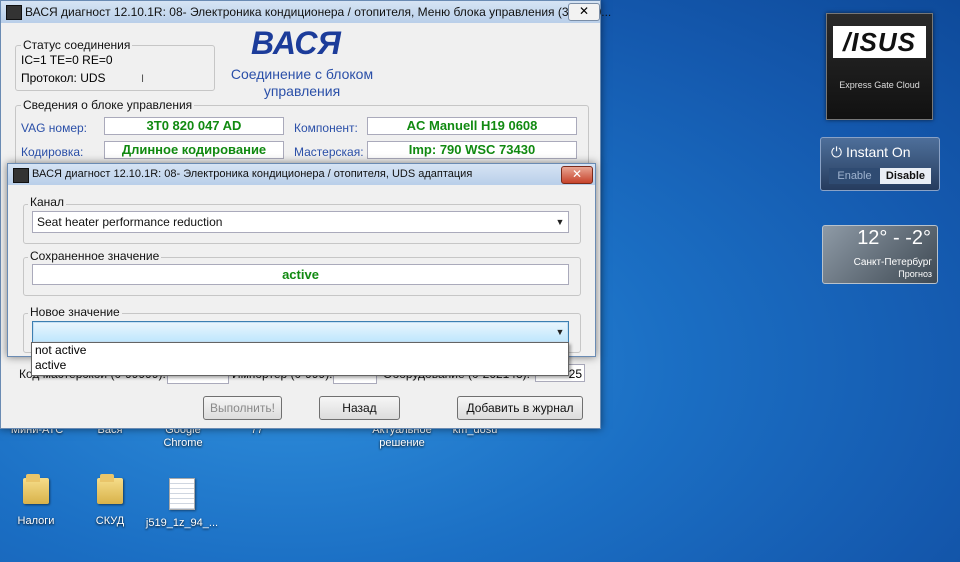  Describe the element at coordinates (77, 45) in the screenshot. I see `connection-status-label: Статус соединения` at that location.